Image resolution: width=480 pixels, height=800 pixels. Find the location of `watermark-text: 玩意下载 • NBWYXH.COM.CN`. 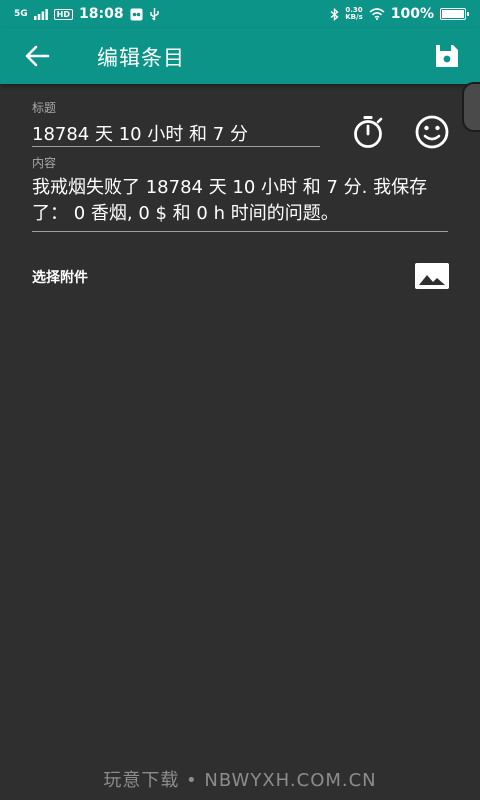

watermark-text: 玩意下载 • NBWYXH.COM.CN is located at coordinates (240, 780).